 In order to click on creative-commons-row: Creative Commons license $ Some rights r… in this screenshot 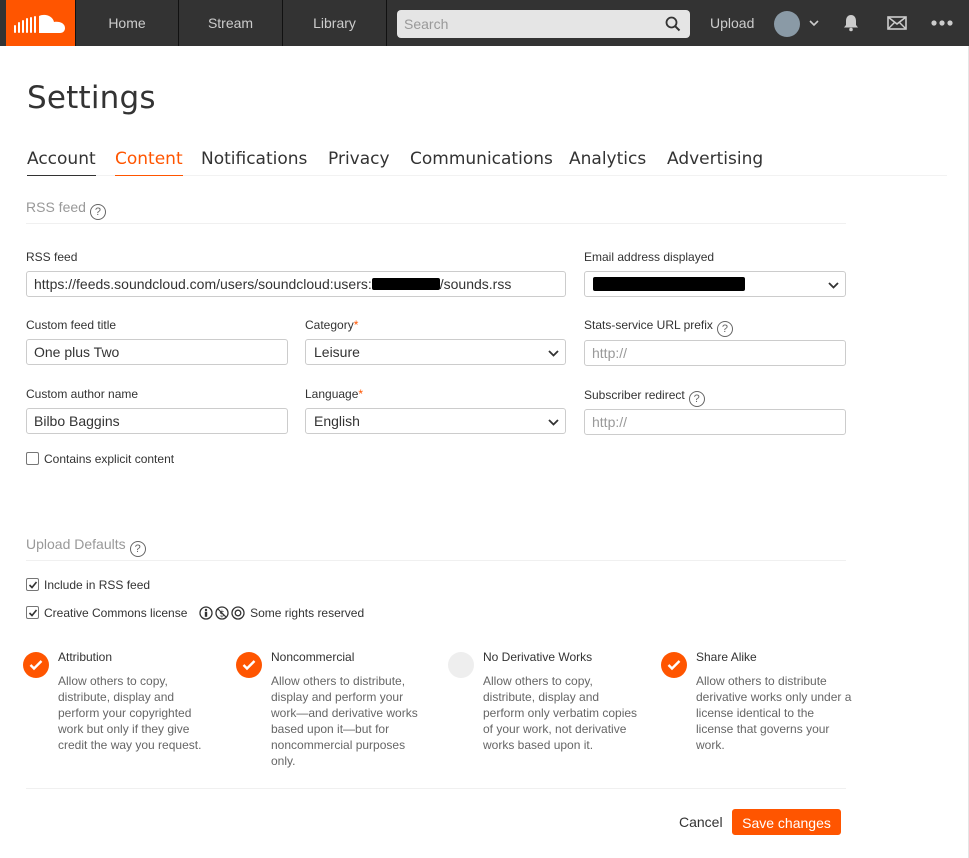, I will do `click(195, 613)`.